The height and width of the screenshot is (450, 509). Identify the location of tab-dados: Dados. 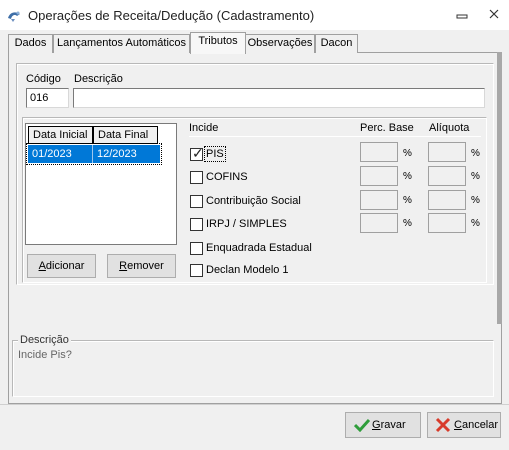
(30, 43).